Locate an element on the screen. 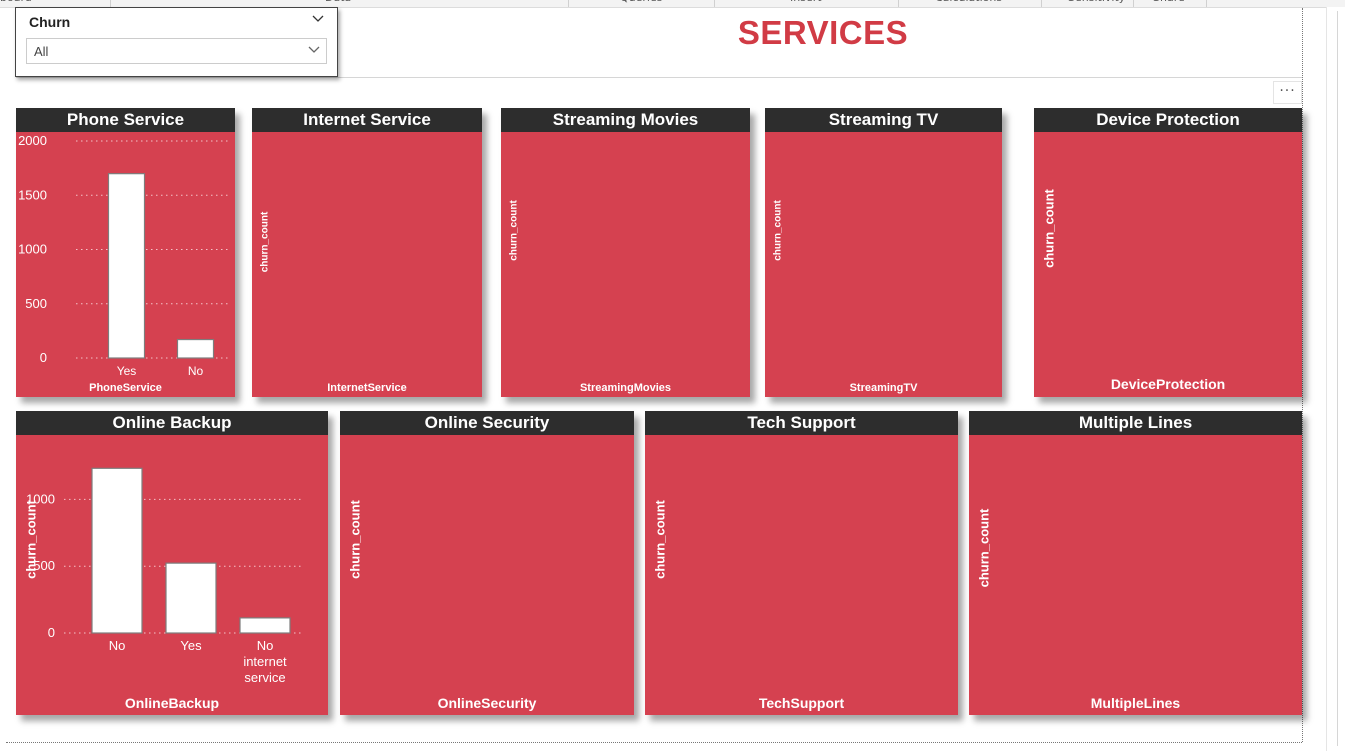 The height and width of the screenshot is (751, 1345). ribbon-item: Queries is located at coordinates (641, 2).